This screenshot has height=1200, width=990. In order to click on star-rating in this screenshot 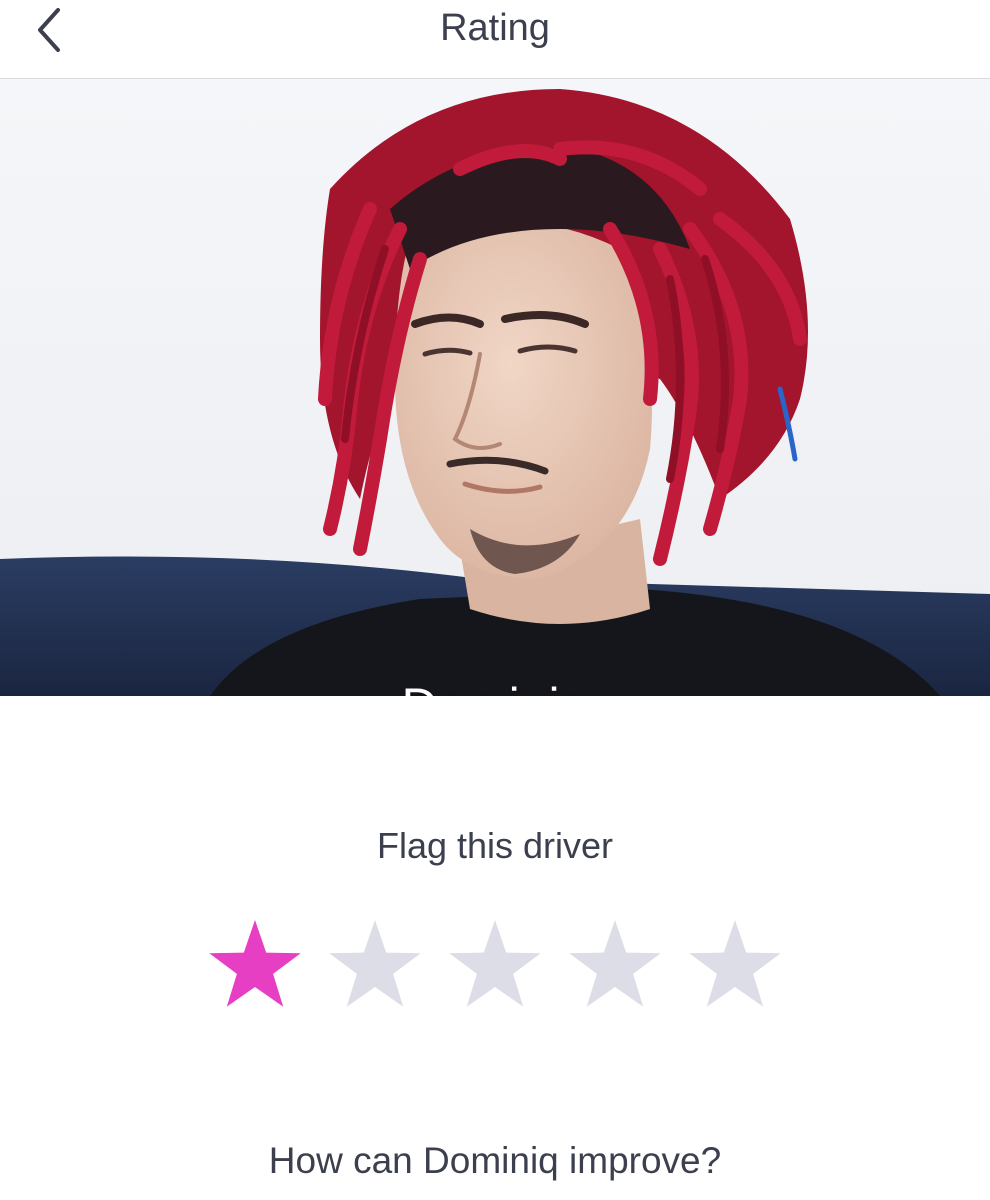, I will do `click(495, 966)`.